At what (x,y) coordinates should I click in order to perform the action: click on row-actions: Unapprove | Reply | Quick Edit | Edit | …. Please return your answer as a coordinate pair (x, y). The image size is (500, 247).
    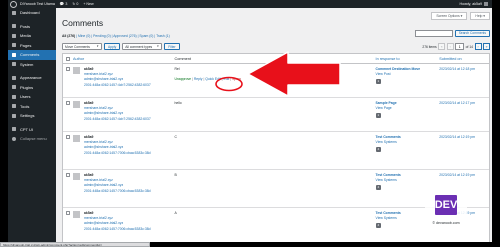
    Looking at the image, I should click on (207, 79).